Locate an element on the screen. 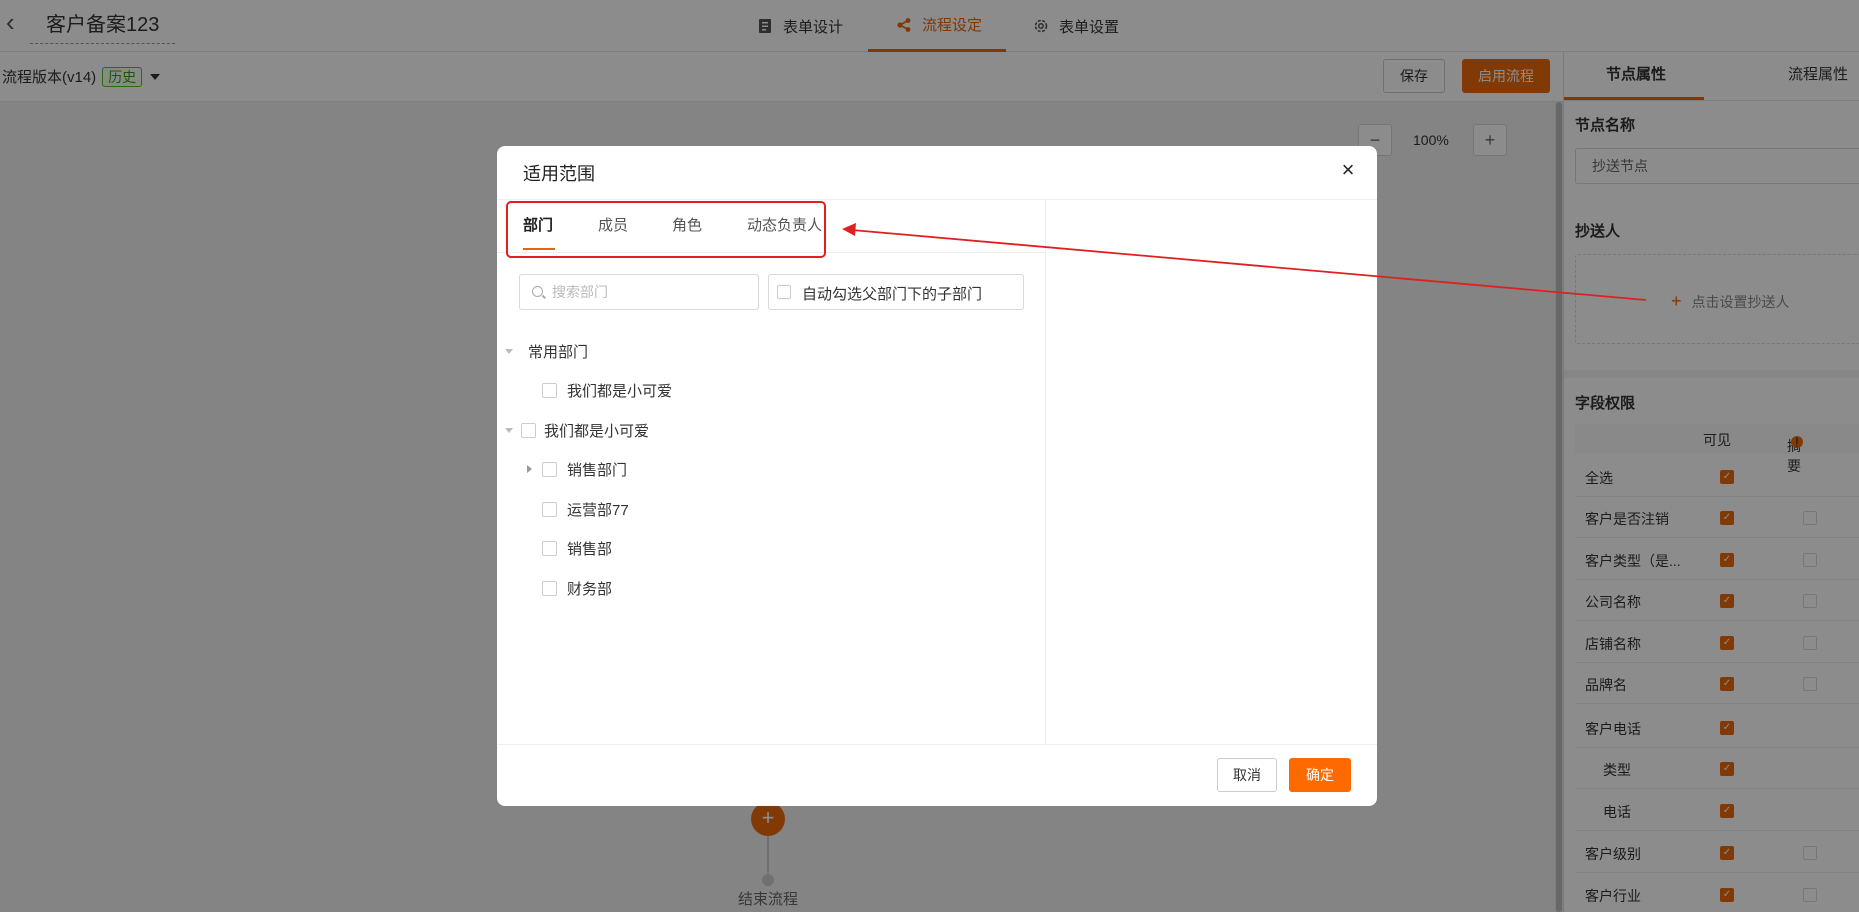  tree-item-label: 财务部 is located at coordinates (590, 589).